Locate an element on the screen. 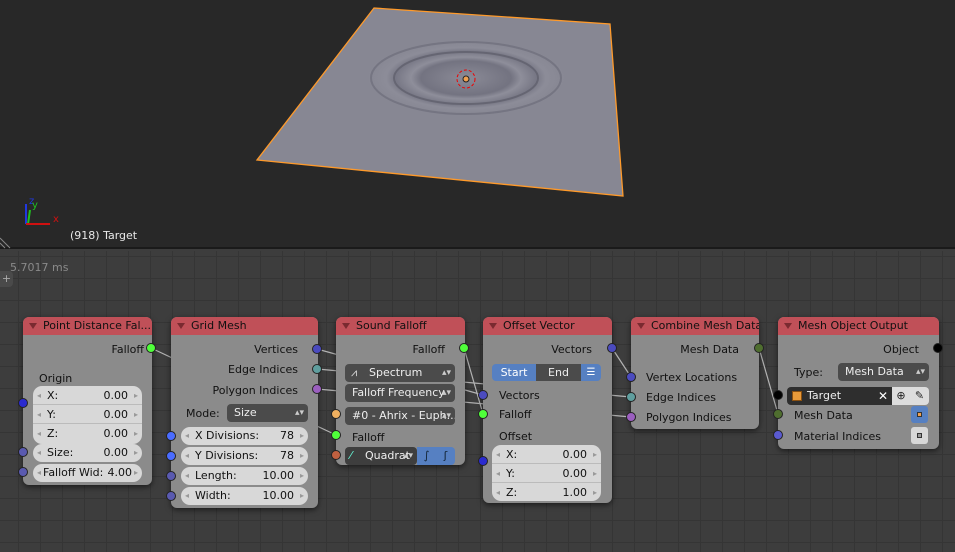 The width and height of the screenshot is (955, 552). socket-pdf-falloff-out is located at coordinates (151, 348).